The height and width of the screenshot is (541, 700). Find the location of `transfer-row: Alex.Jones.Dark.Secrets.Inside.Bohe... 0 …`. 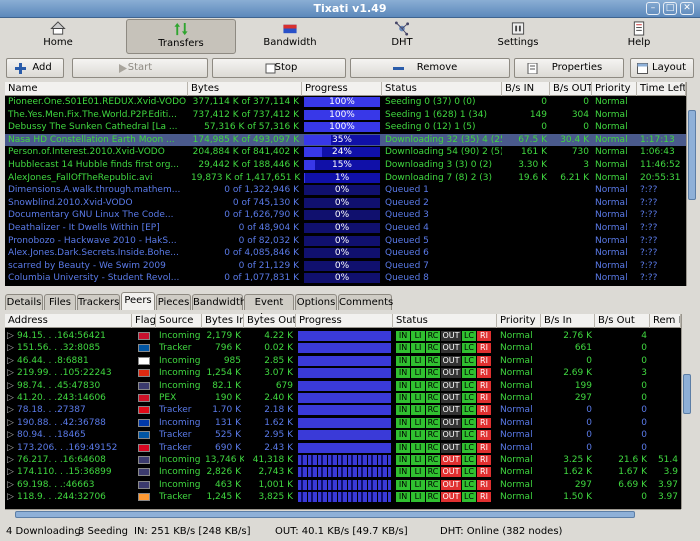

transfer-row: Alex.Jones.Dark.Secrets.Inside.Bohe... 0 … is located at coordinates (345, 253).